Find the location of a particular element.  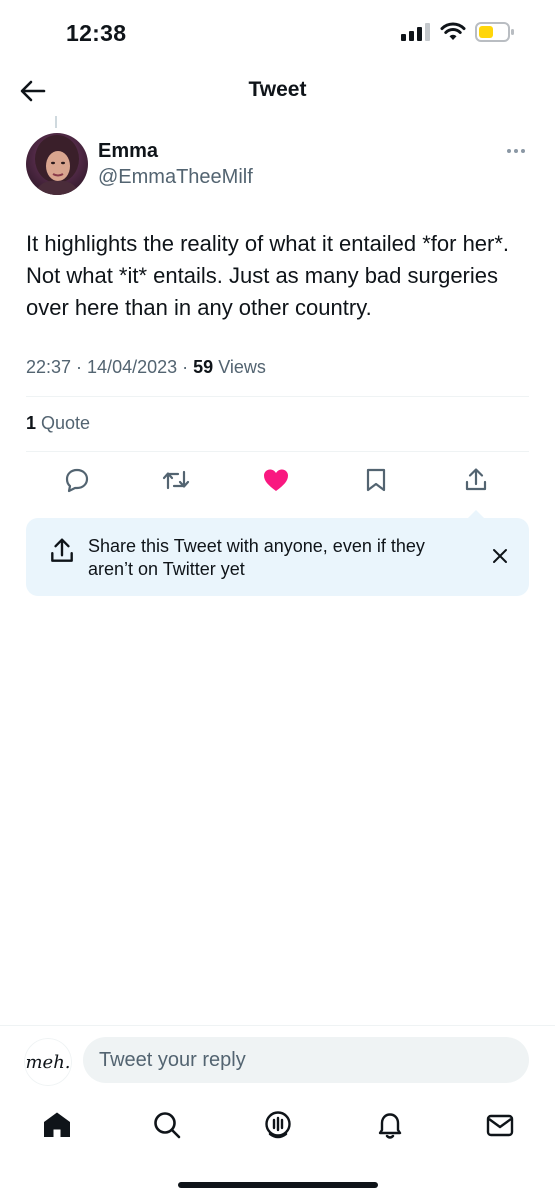

like-button is located at coordinates (276, 480).